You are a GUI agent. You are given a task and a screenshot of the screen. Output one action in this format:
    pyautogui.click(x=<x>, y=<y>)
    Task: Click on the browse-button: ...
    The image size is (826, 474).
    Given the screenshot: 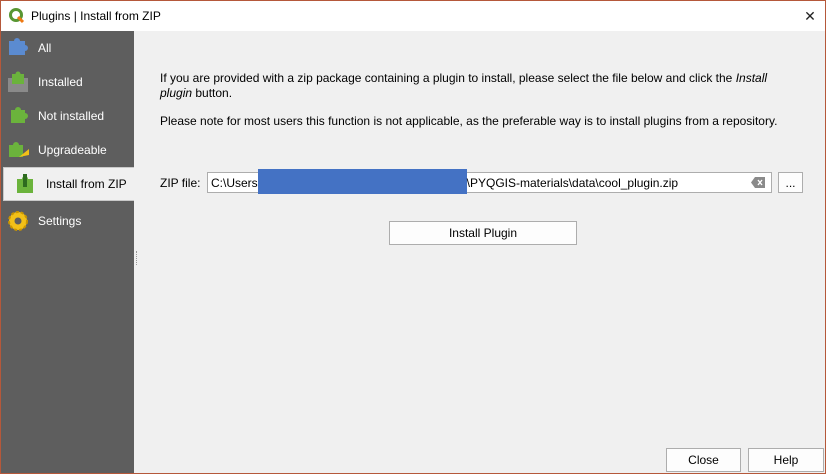 What is the action you would take?
    pyautogui.click(x=790, y=182)
    